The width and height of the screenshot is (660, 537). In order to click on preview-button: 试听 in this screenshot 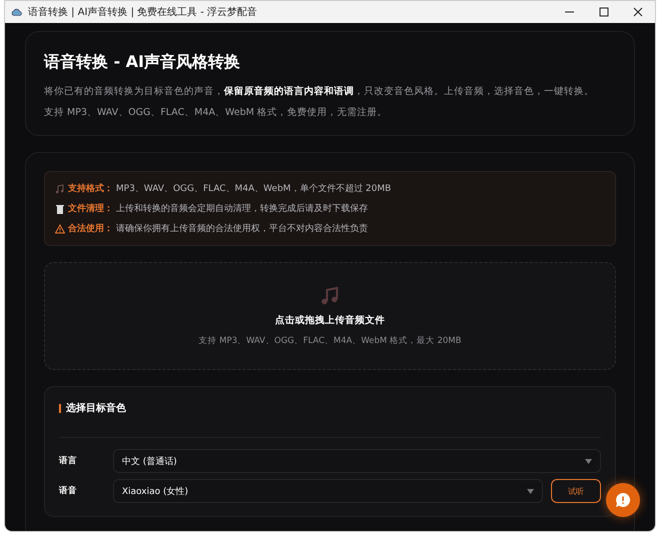, I will do `click(576, 491)`.